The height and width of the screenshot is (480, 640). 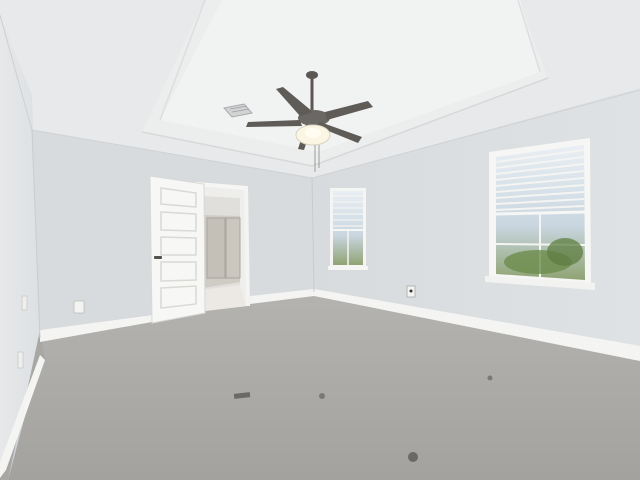 What do you see at coordinates (177, 249) in the screenshot?
I see `open-door` at bounding box center [177, 249].